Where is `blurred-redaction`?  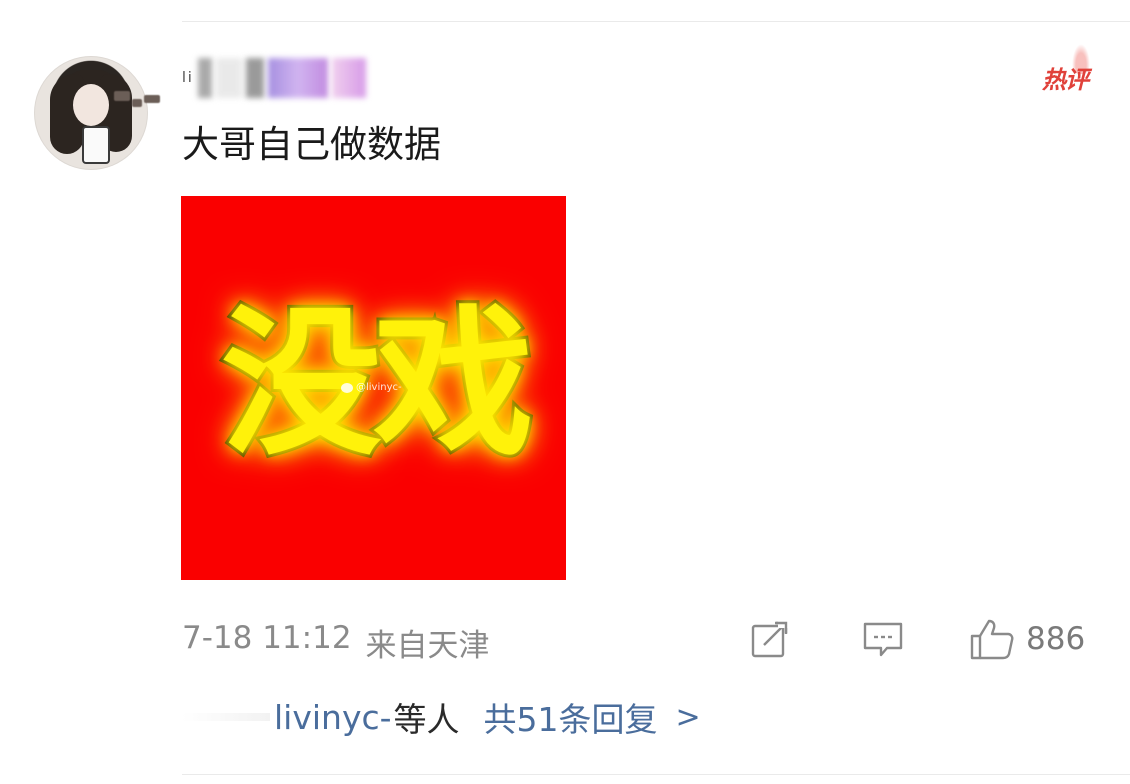
blurred-redaction is located at coordinates (138, 97).